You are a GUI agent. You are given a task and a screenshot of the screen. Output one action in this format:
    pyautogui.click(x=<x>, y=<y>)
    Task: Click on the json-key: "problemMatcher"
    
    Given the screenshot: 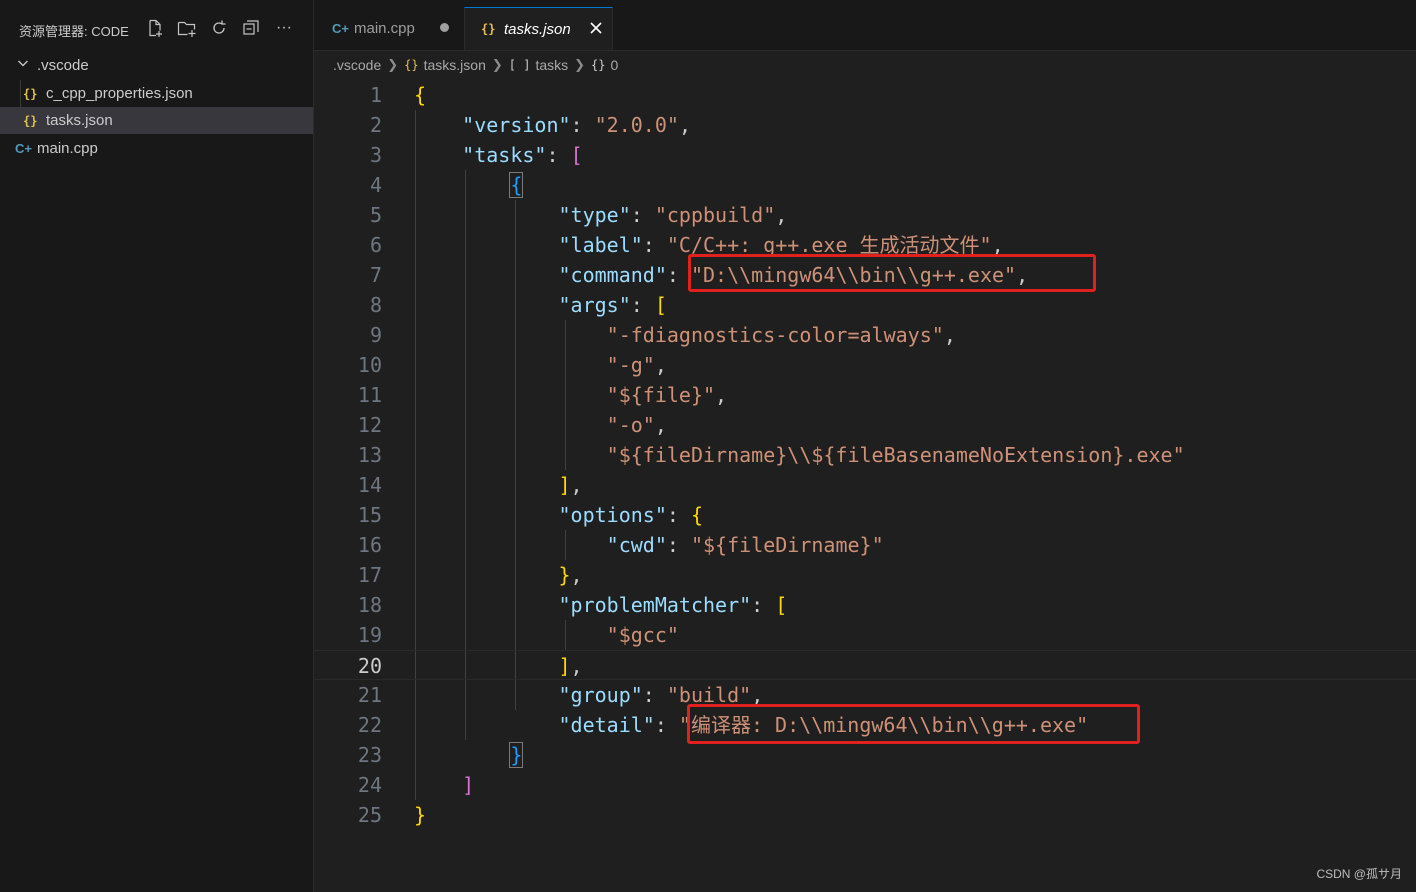 What is the action you would take?
    pyautogui.click(x=655, y=605)
    